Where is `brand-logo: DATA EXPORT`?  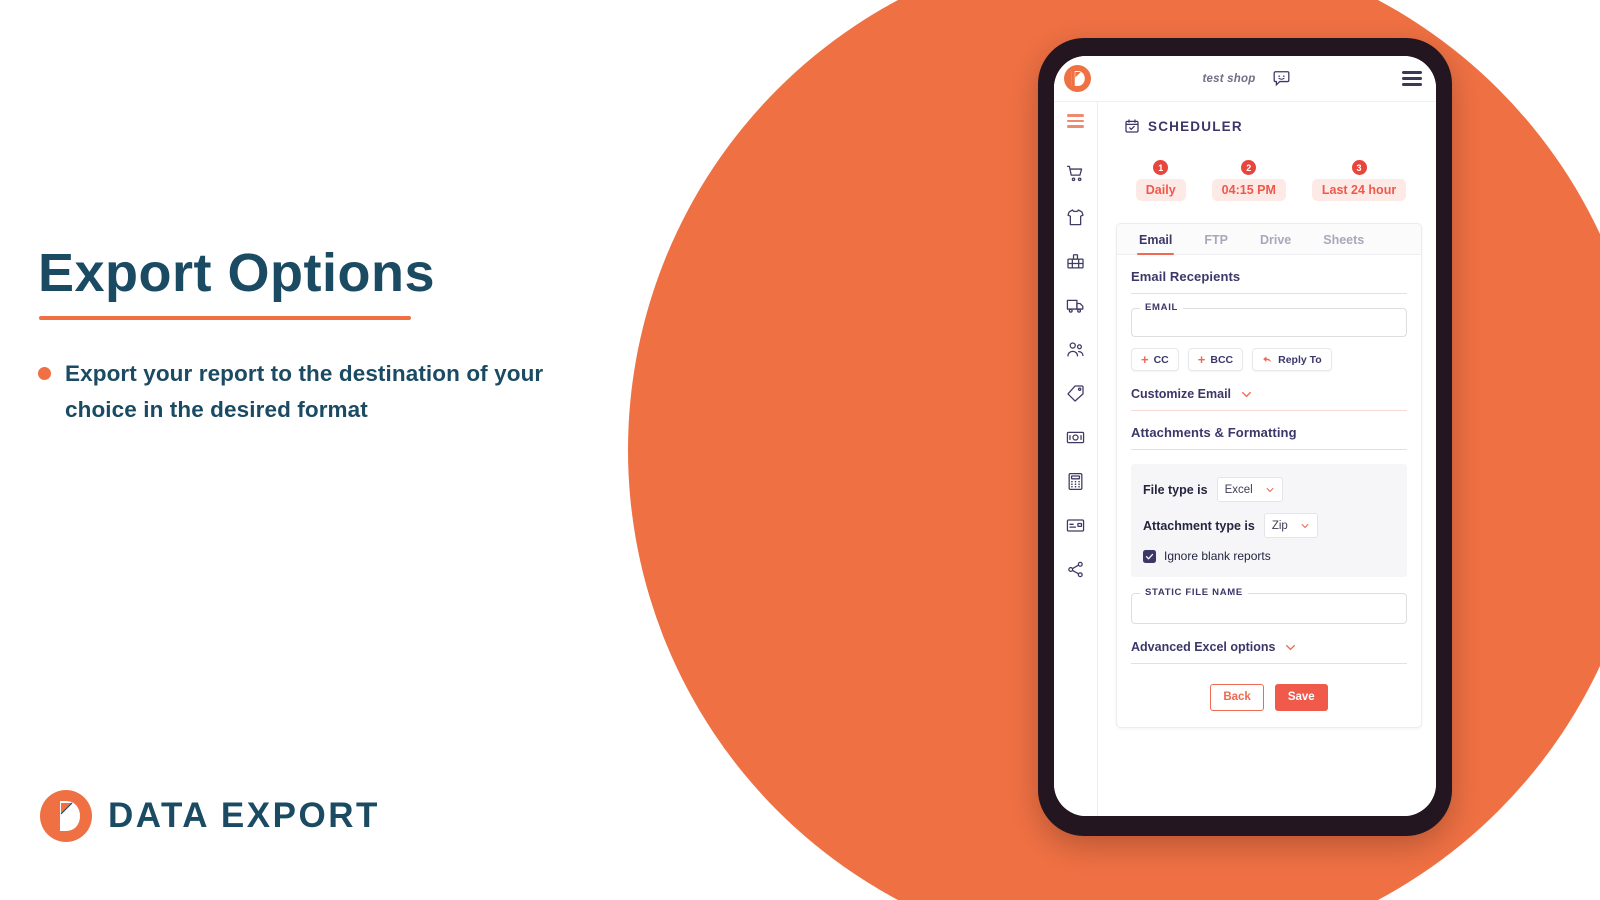
brand-logo: DATA EXPORT is located at coordinates (210, 816).